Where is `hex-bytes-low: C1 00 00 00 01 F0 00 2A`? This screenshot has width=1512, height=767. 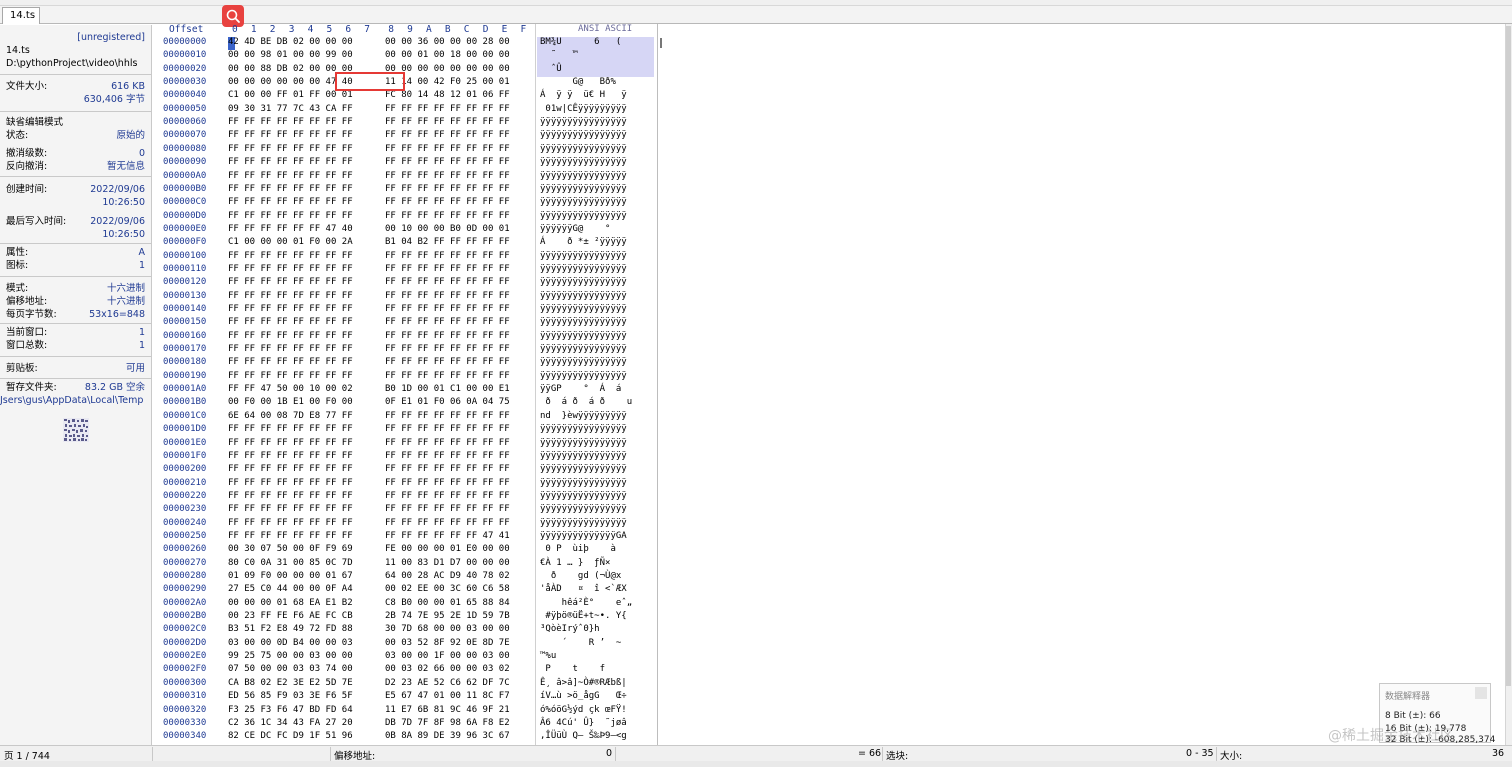
hex-bytes-low: C1 00 00 00 01 F0 00 2A is located at coordinates (290, 242).